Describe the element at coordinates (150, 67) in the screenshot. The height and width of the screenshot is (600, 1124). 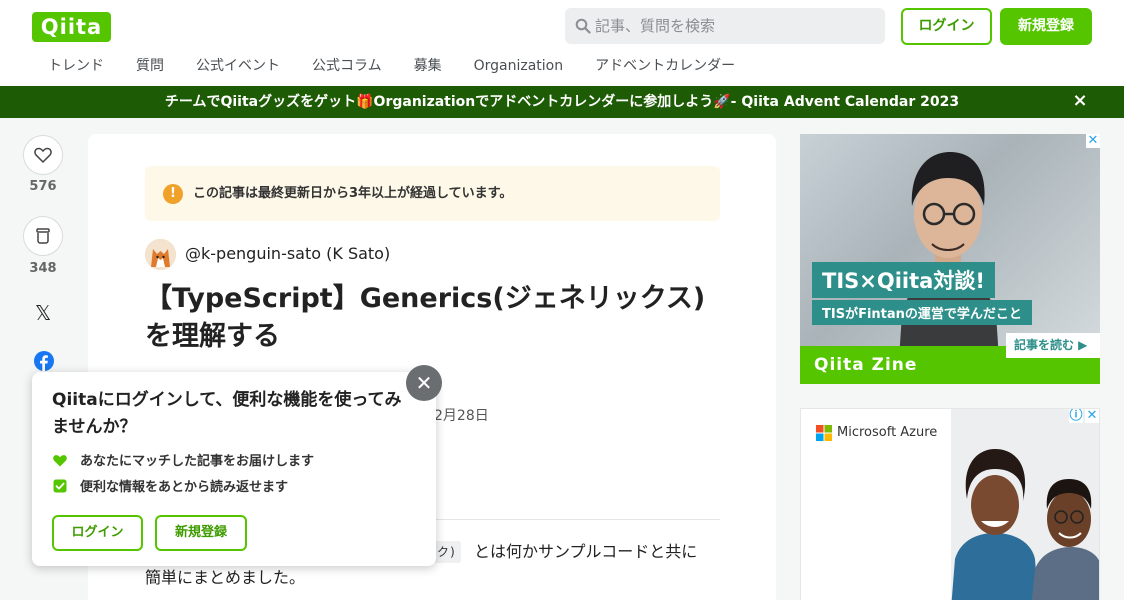
I see `nav-item-questions: 質問` at that location.